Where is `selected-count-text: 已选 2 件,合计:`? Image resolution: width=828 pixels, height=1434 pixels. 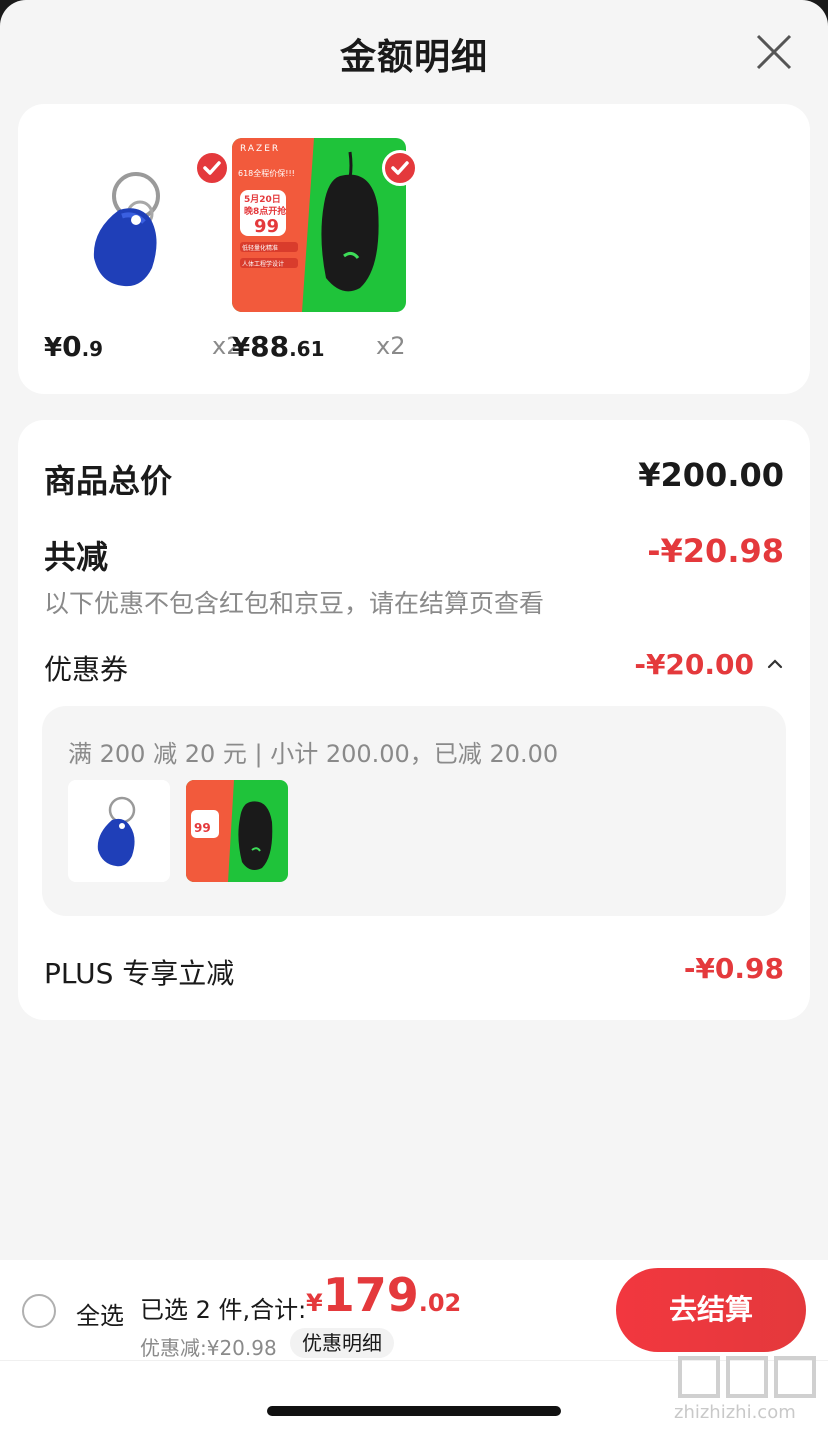 selected-count-text: 已选 2 件,合计: is located at coordinates (223, 1310).